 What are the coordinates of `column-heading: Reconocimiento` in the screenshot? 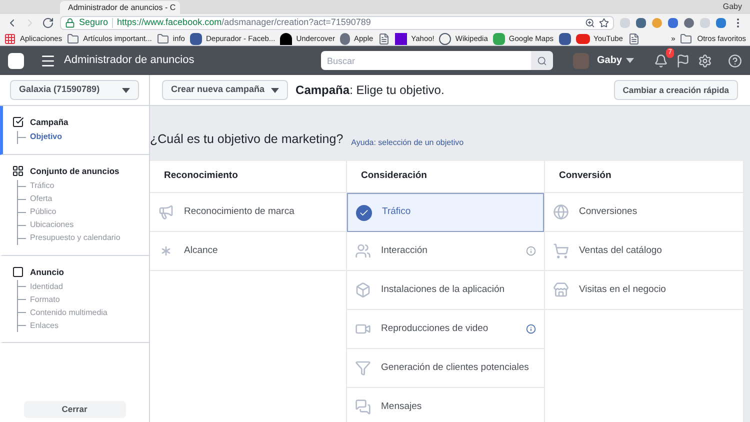 It's located at (201, 176).